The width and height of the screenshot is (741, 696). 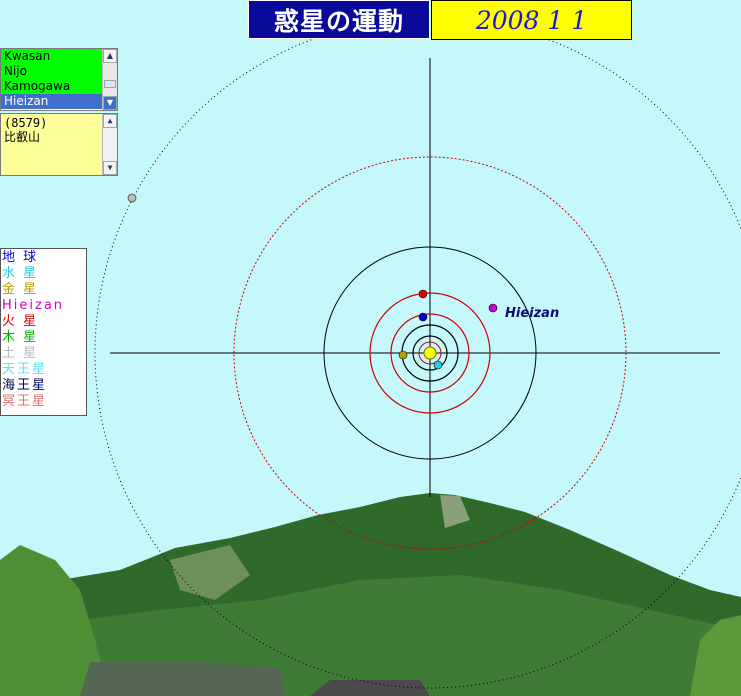 I want to click on legend-neptune: 海王星, so click(x=25, y=385).